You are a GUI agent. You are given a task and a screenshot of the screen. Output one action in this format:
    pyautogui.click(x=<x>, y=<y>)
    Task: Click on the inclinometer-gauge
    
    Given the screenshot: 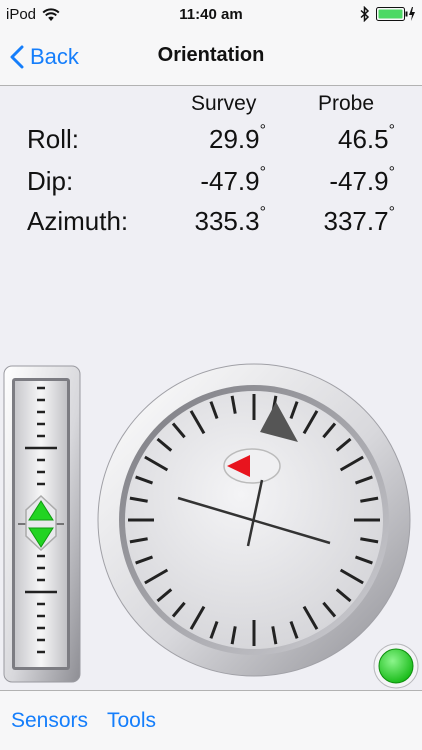 What is the action you would take?
    pyautogui.click(x=42, y=524)
    